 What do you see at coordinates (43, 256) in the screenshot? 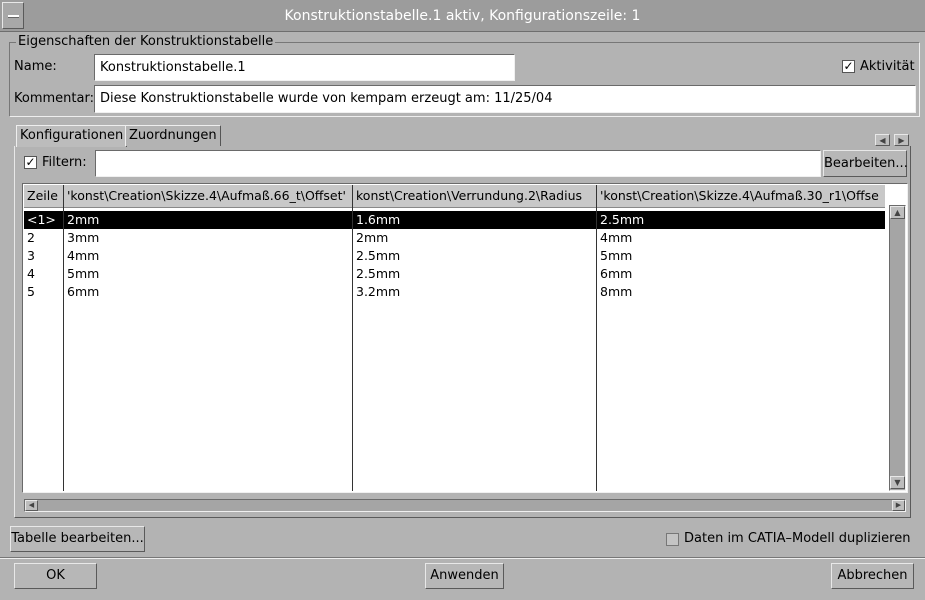
I see `table-cell: 3` at bounding box center [43, 256].